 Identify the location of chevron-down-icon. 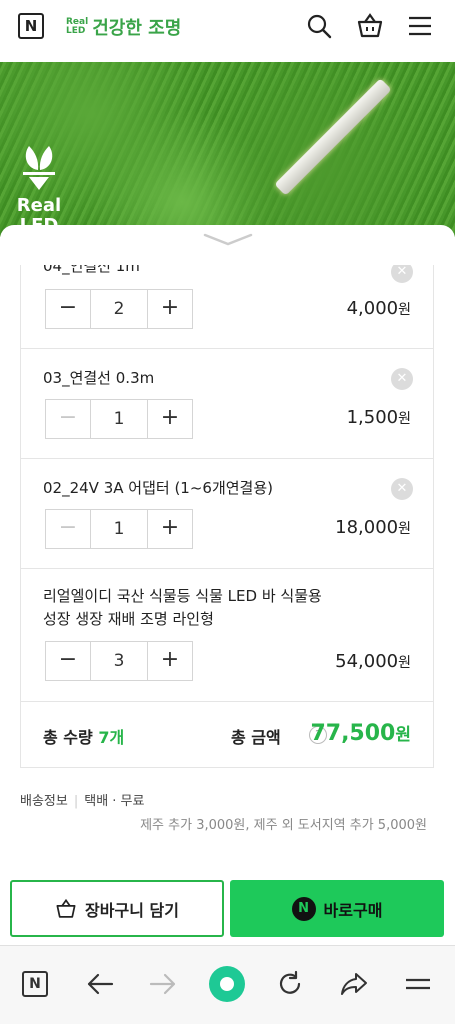
(228, 239).